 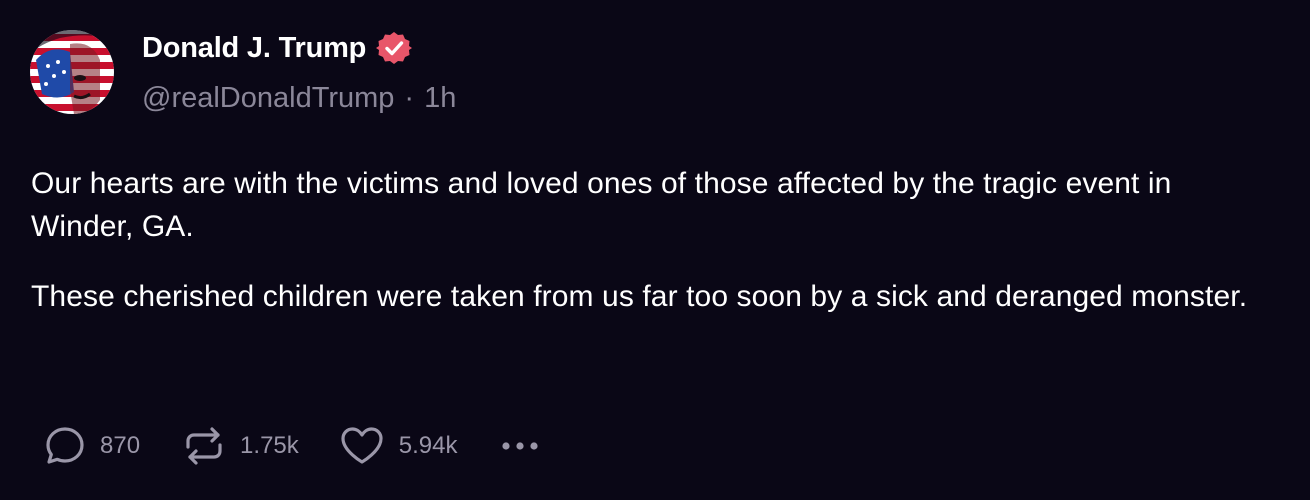 What do you see at coordinates (120, 445) in the screenshot?
I see `reply-count: 870` at bounding box center [120, 445].